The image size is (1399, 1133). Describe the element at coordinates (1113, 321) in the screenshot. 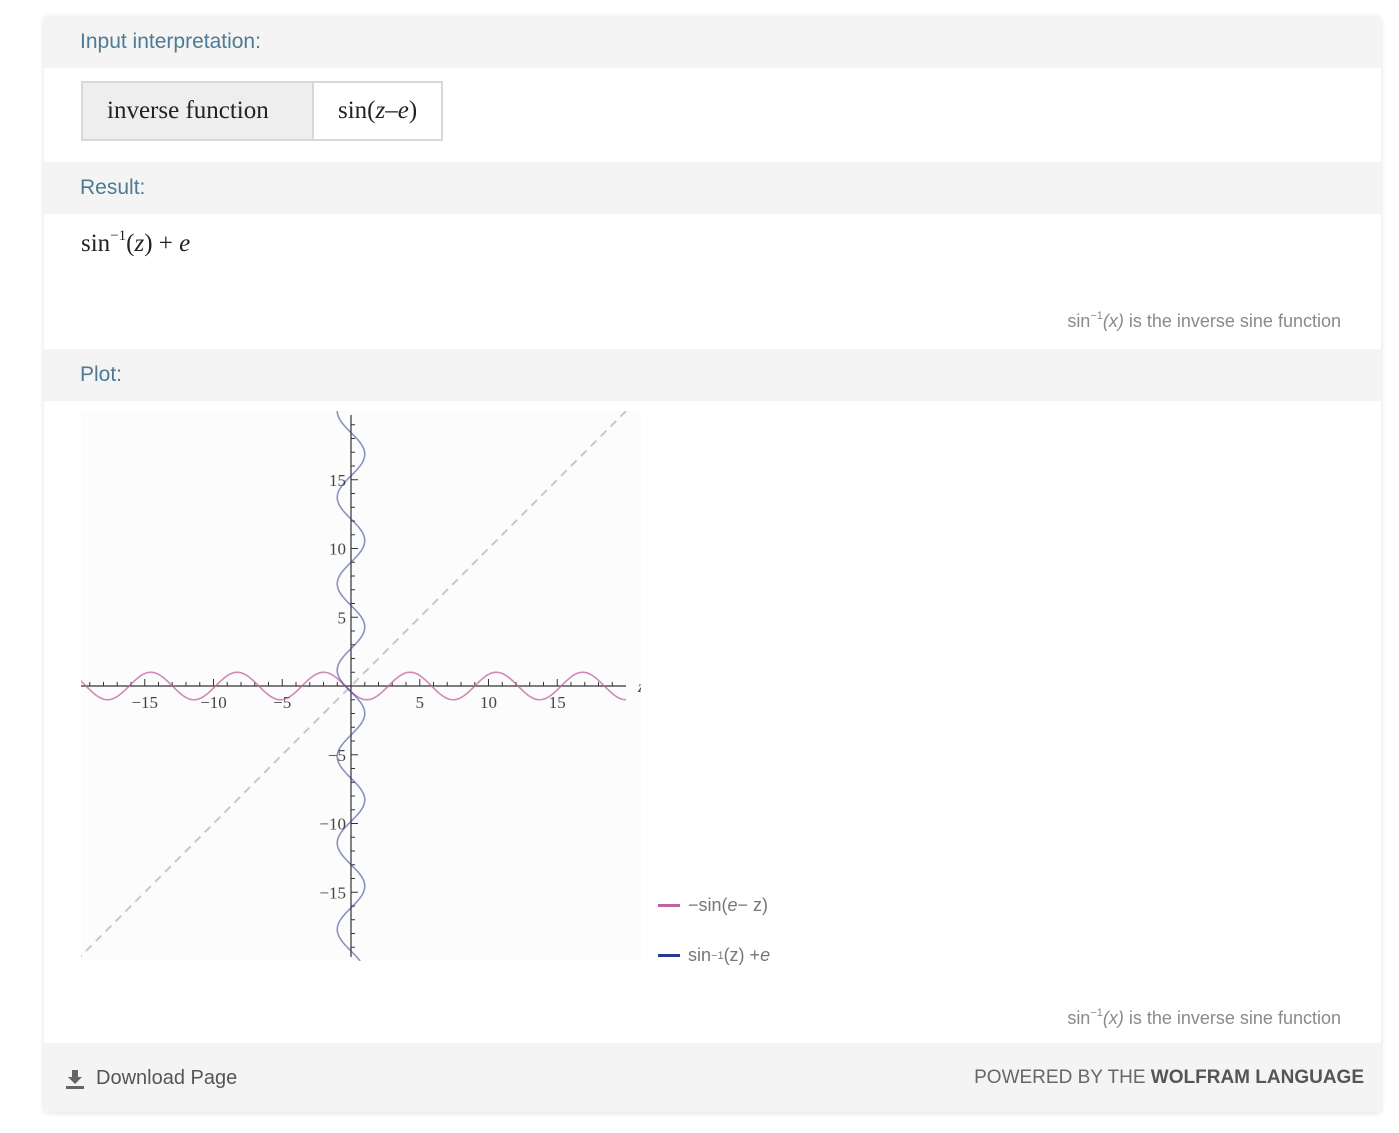

I see `footnote-x: (x)` at that location.